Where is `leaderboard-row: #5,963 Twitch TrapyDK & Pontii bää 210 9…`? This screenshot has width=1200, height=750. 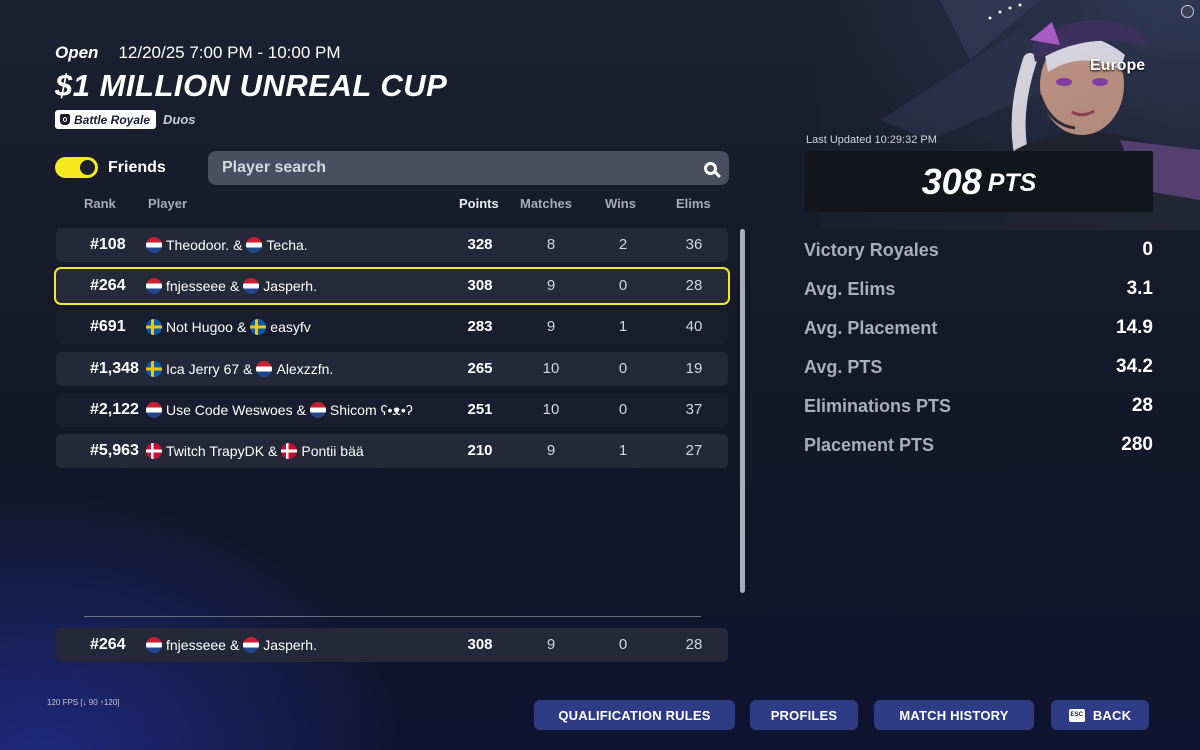 leaderboard-row: #5,963 Twitch TrapyDK & Pontii bää 210 9… is located at coordinates (392, 451).